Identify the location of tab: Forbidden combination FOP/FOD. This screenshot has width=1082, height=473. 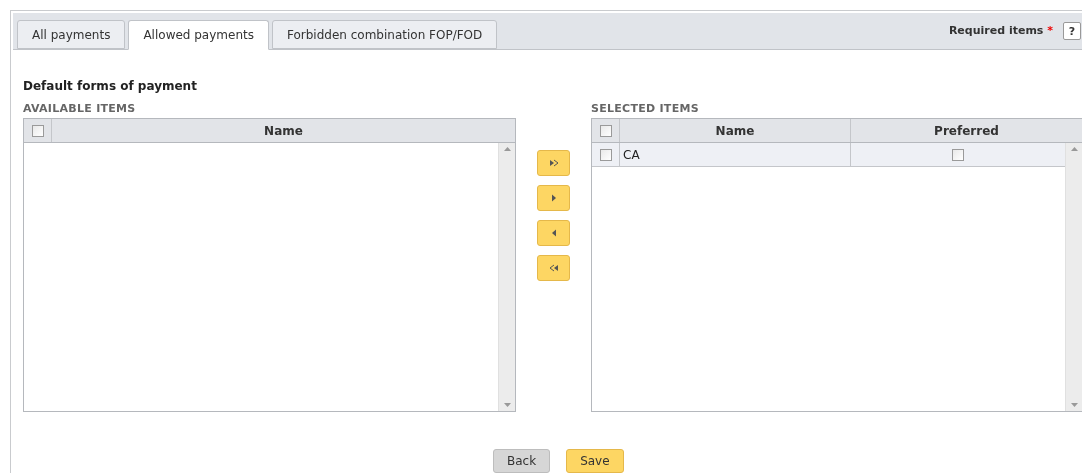
(384, 34).